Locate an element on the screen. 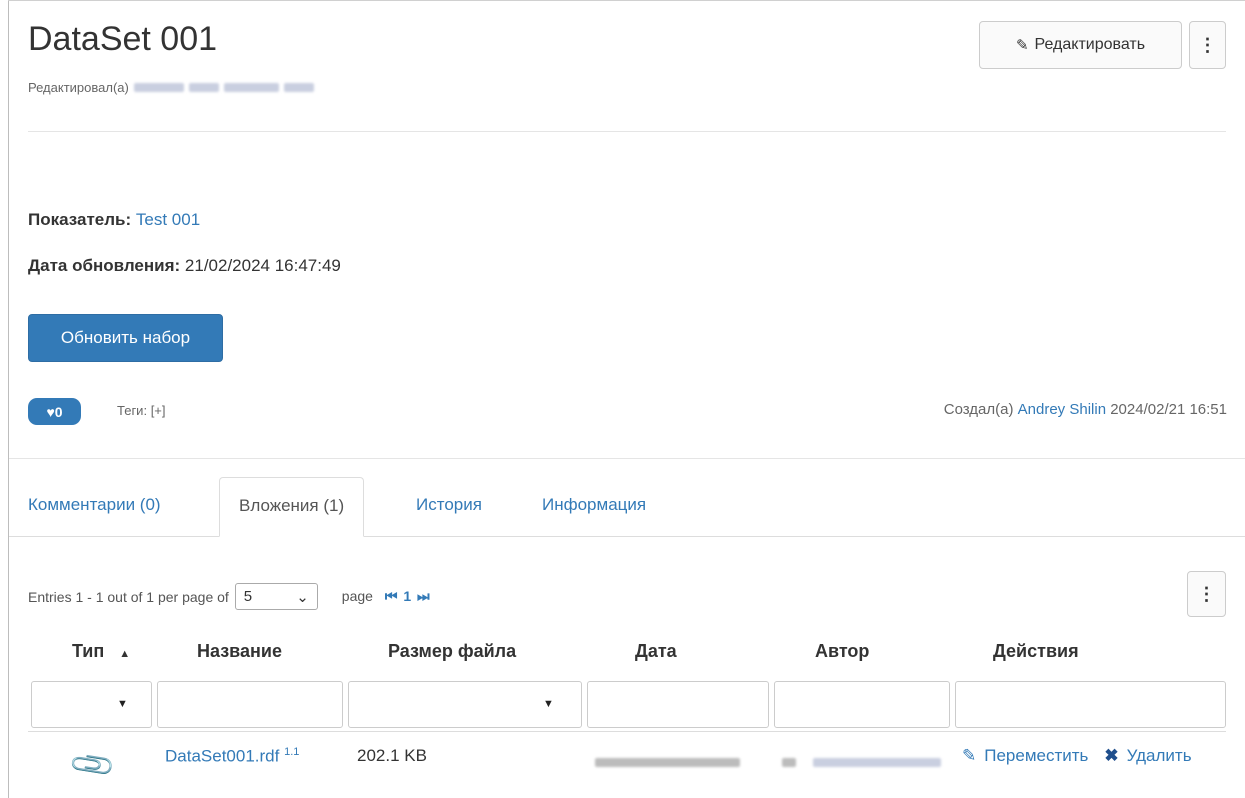  tab-history: История is located at coordinates (449, 505).